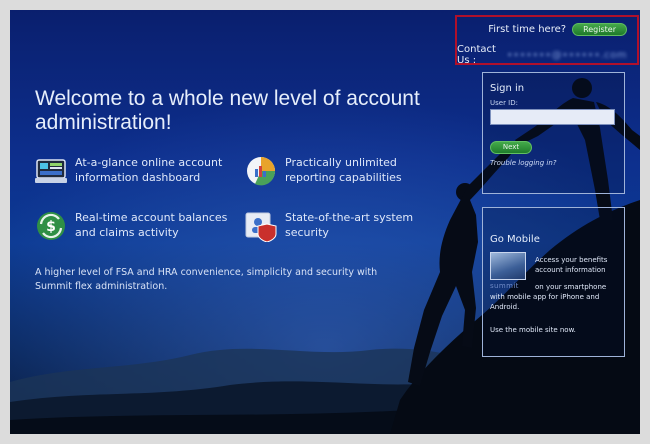 Image resolution: width=650 pixels, height=444 pixels. What do you see at coordinates (51, 171) in the screenshot?
I see `dashboard-icon` at bounding box center [51, 171].